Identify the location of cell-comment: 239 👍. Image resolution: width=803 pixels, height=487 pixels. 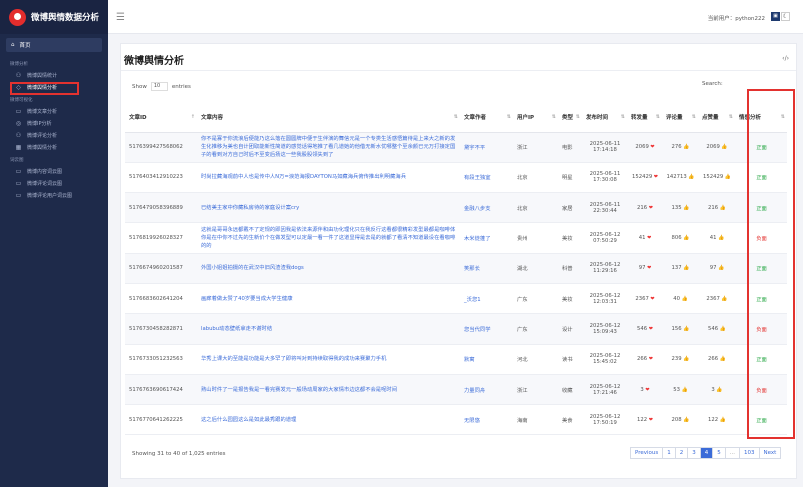
(680, 359).